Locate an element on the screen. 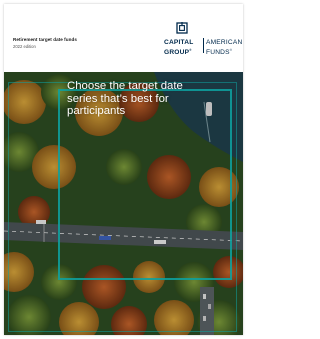 The width and height of the screenshot is (320, 339). logo-american-funds-text: AMERICAN FUNDS® is located at coordinates (224, 47).